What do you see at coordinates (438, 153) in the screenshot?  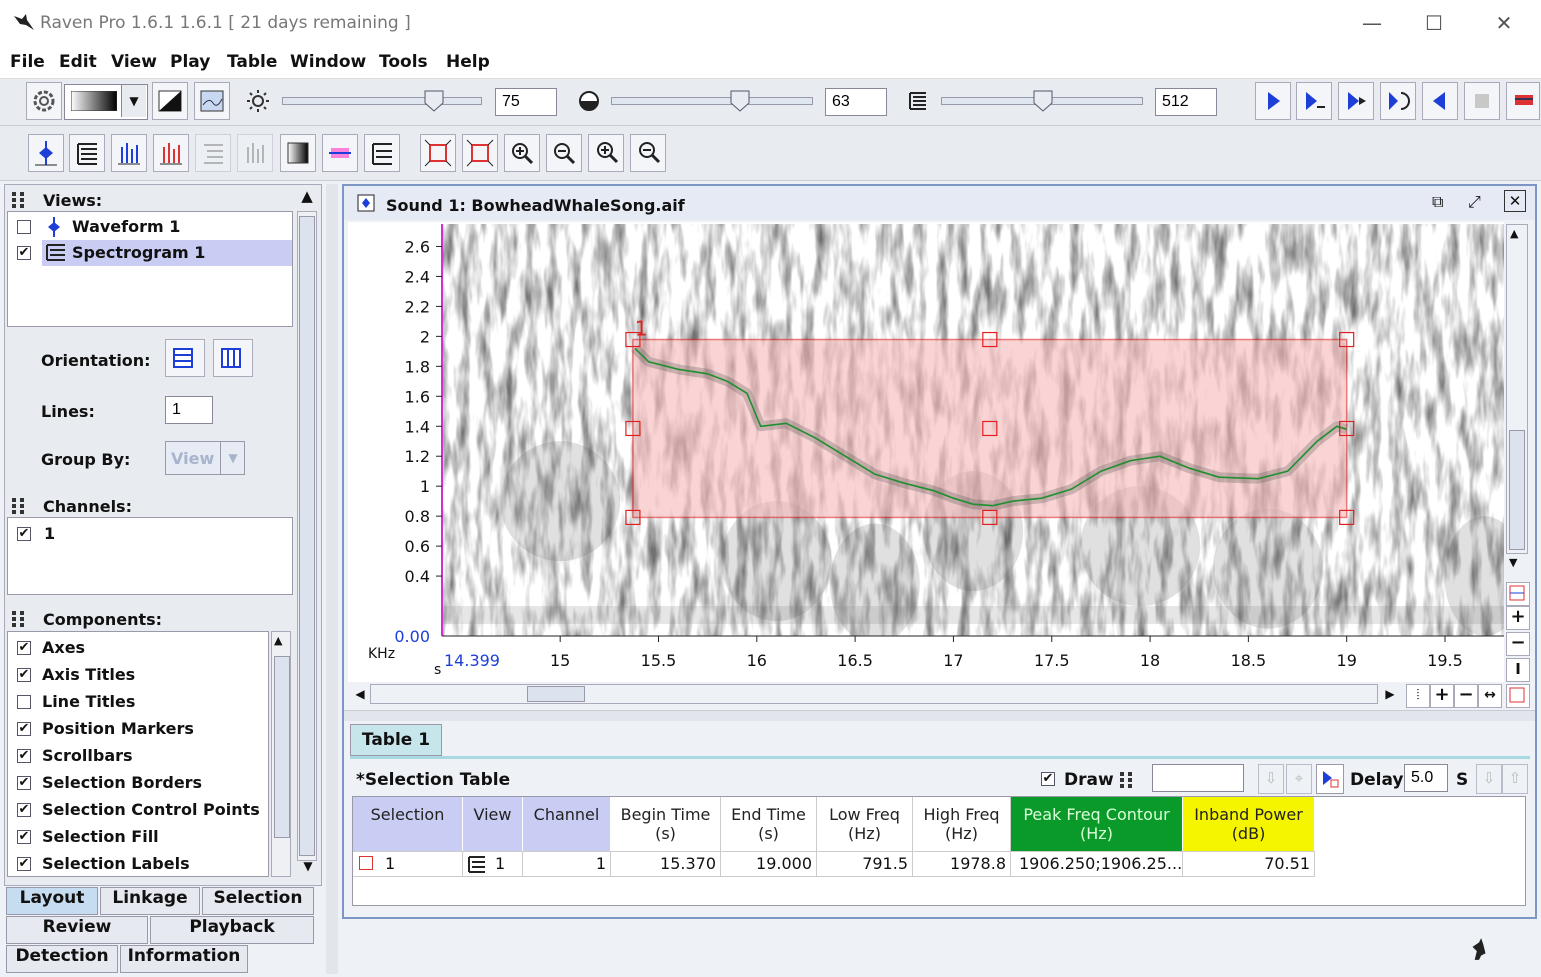 I see `zoom-to-selection-button` at bounding box center [438, 153].